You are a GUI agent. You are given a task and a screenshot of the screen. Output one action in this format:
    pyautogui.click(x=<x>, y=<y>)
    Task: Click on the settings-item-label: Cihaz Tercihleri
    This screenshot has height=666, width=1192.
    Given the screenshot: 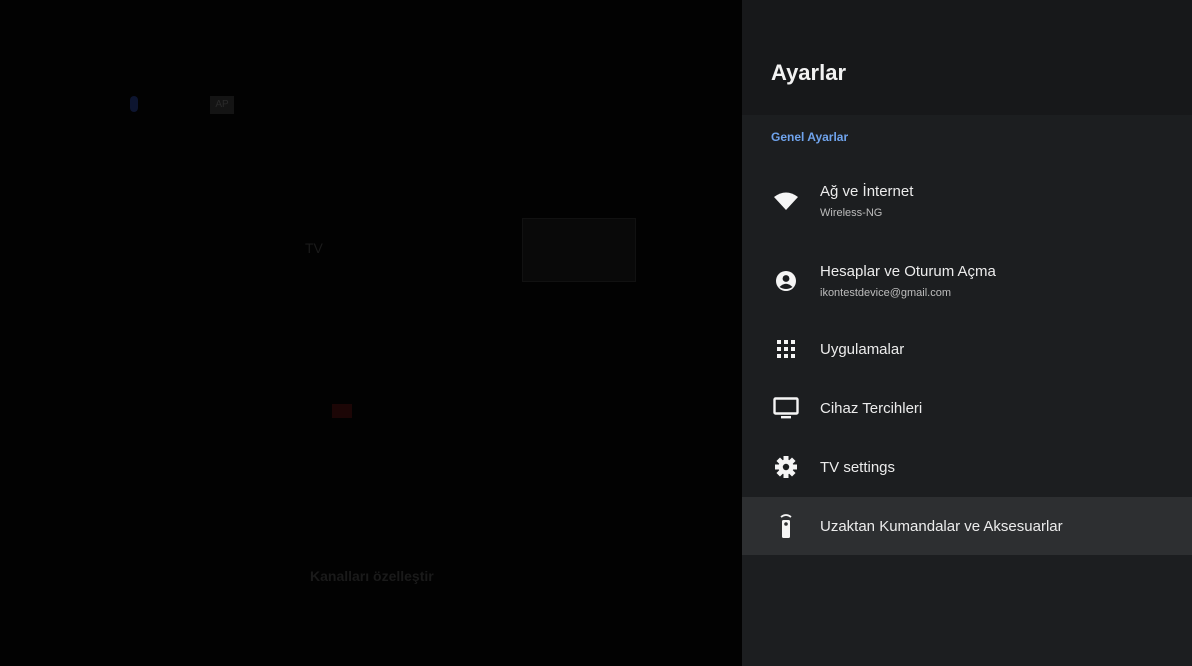 What is the action you would take?
    pyautogui.click(x=871, y=408)
    